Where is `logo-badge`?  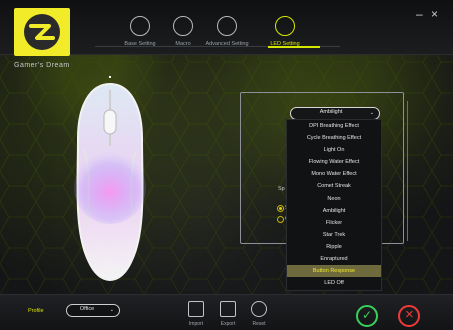 logo-badge is located at coordinates (42, 32).